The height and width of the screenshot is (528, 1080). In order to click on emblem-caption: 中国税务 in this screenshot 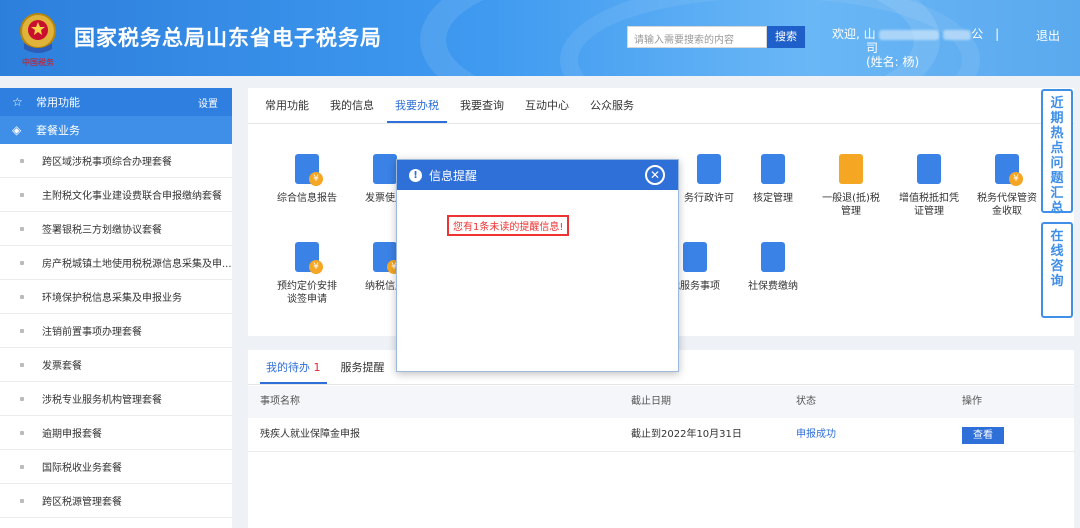, I will do `click(38, 62)`.